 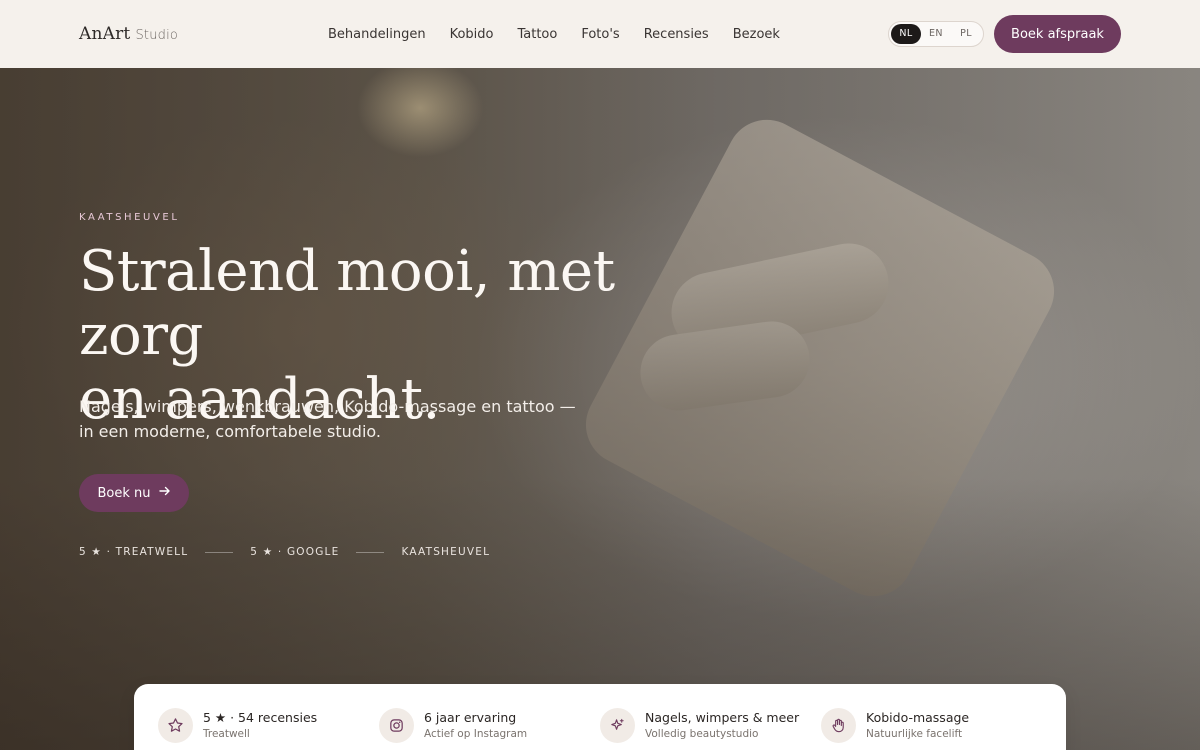 I want to click on book-now-button: Boek nu, so click(x=134, y=493).